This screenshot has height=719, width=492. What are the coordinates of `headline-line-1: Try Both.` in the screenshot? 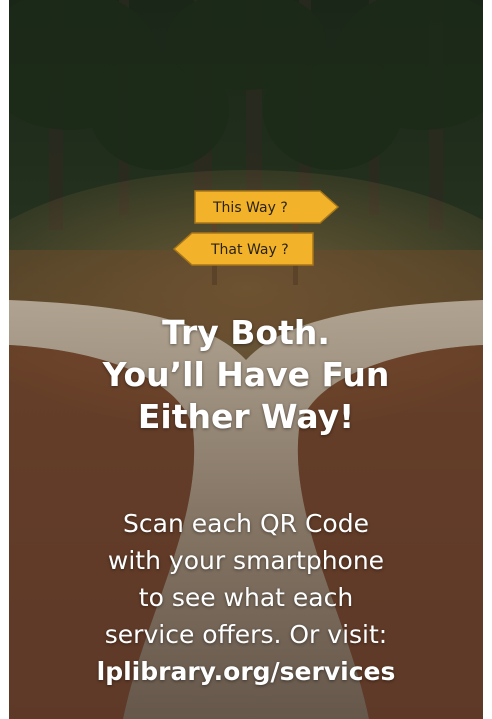 It's located at (246, 332).